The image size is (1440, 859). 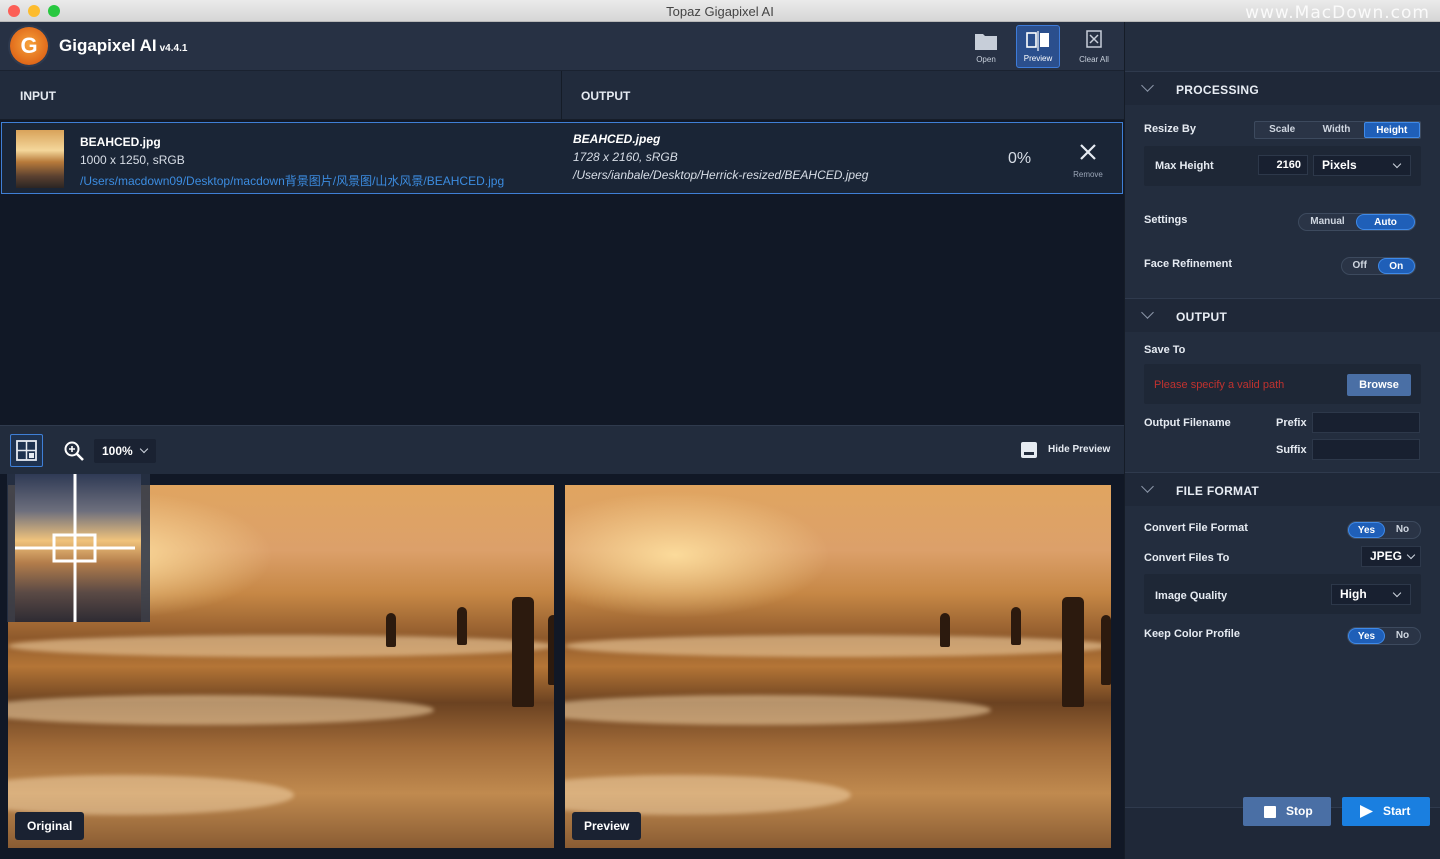 What do you see at coordinates (625, 157) in the screenshot?
I see `output-meta: 1728 x 2160, sRGB` at bounding box center [625, 157].